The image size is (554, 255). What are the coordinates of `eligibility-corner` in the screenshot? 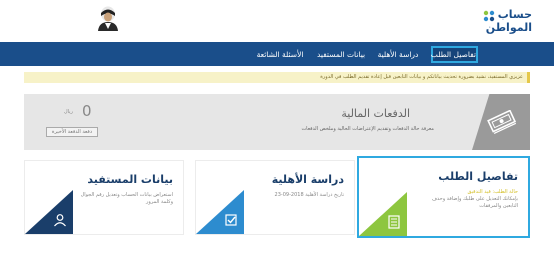 It's located at (220, 212).